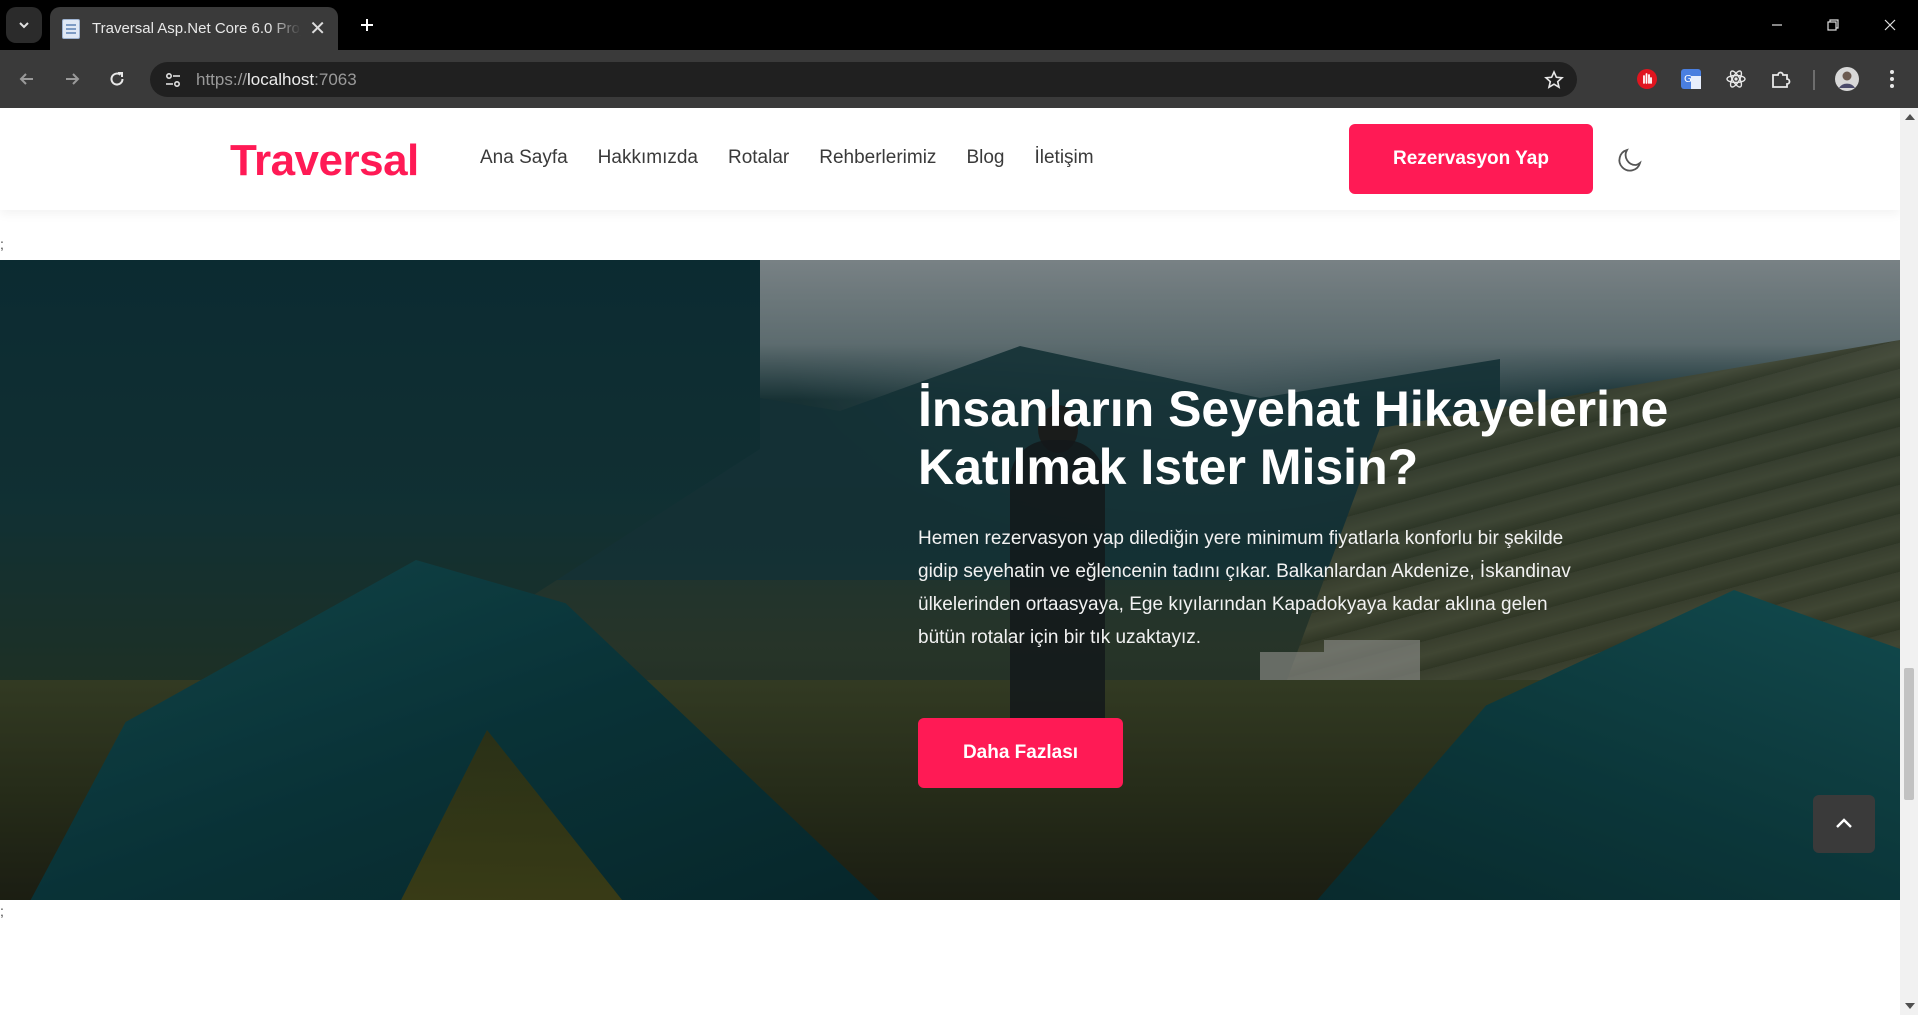 The height and width of the screenshot is (1015, 1918). I want to click on translate-icon: G, so click(1691, 79).